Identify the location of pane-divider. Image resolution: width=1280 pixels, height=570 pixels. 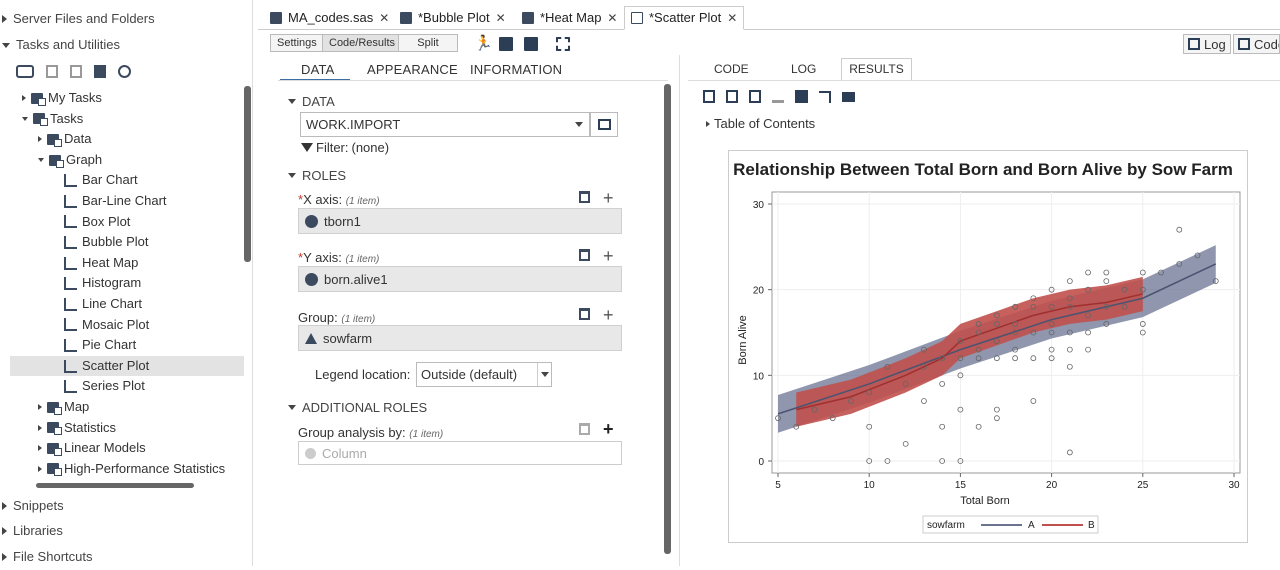
(679, 310).